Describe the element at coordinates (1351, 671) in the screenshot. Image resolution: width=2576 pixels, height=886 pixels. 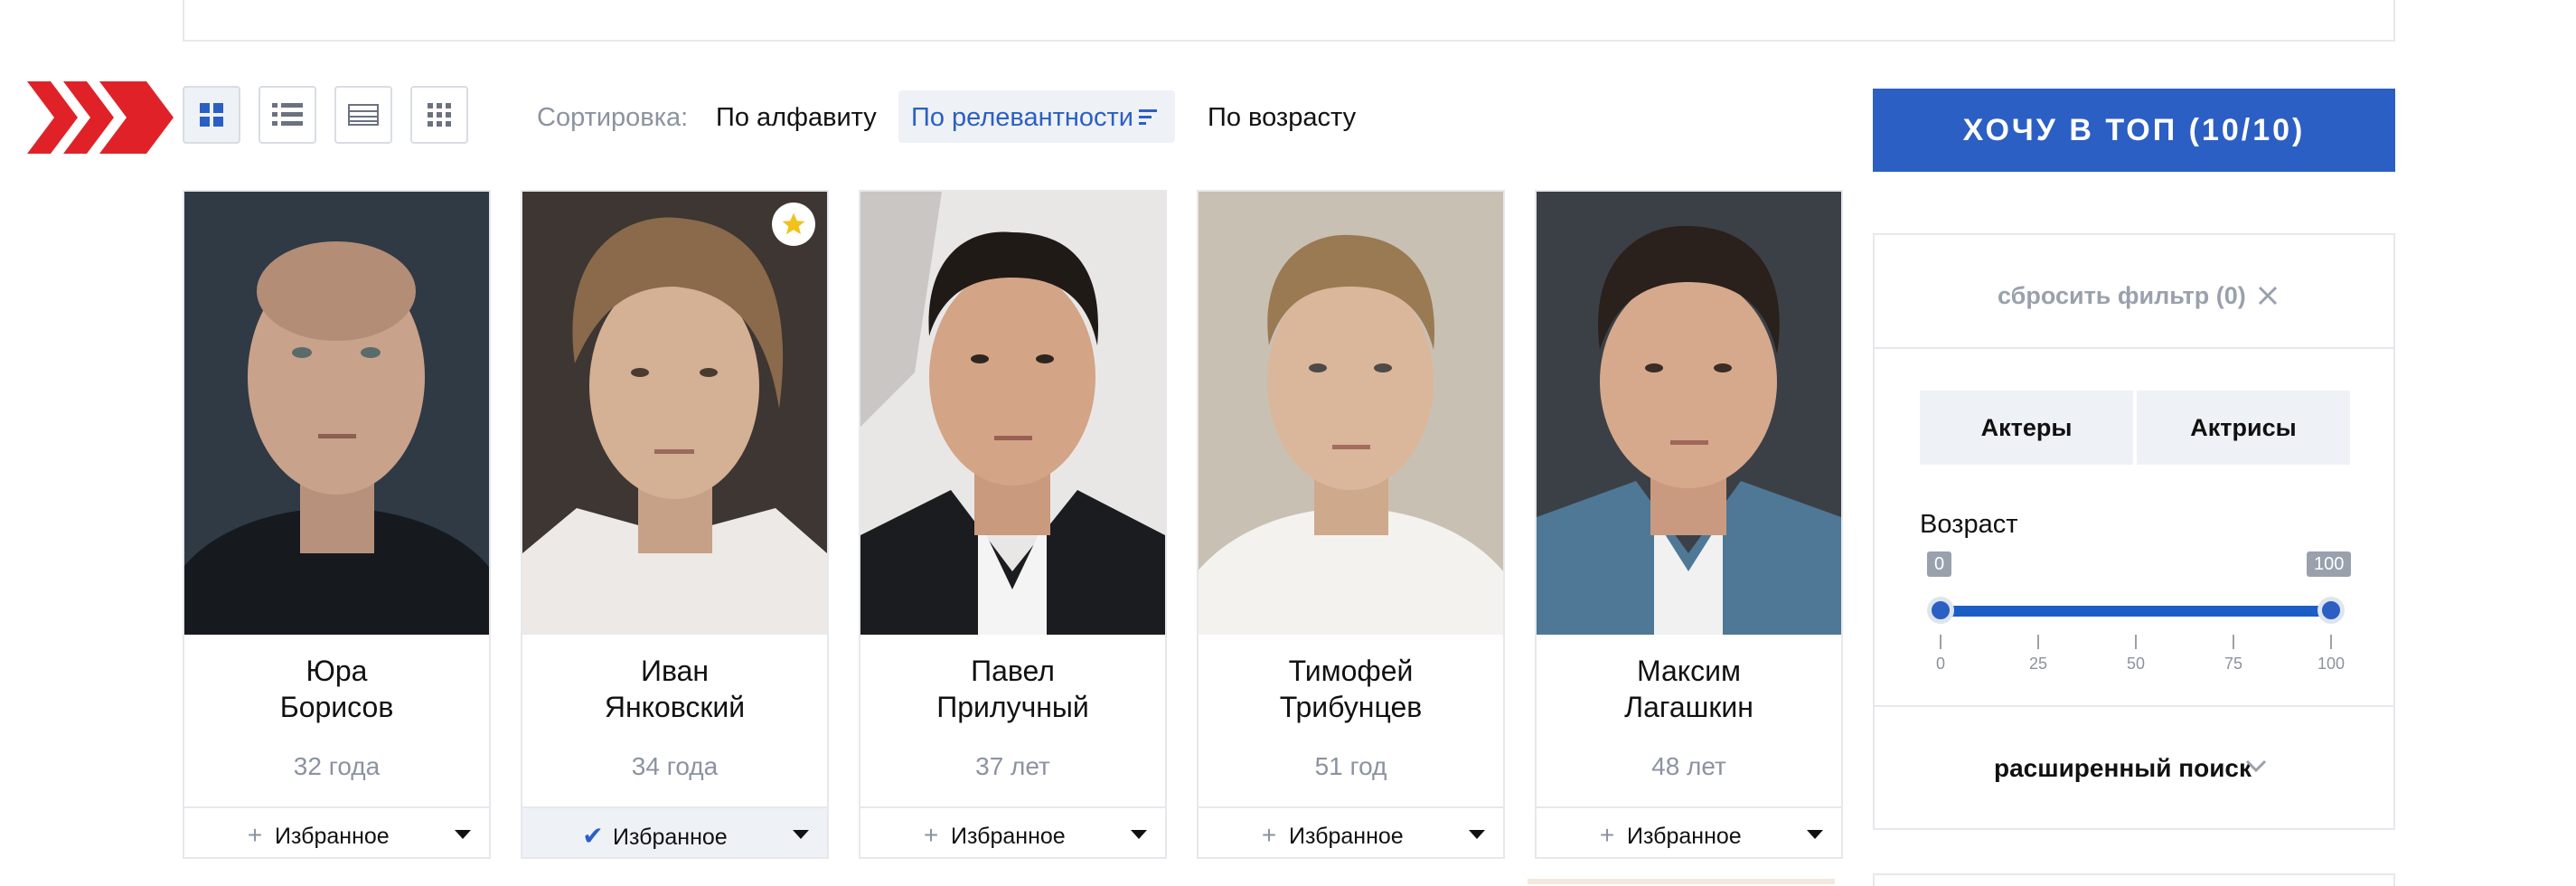
I see `actor-first-name: Тимофей` at that location.